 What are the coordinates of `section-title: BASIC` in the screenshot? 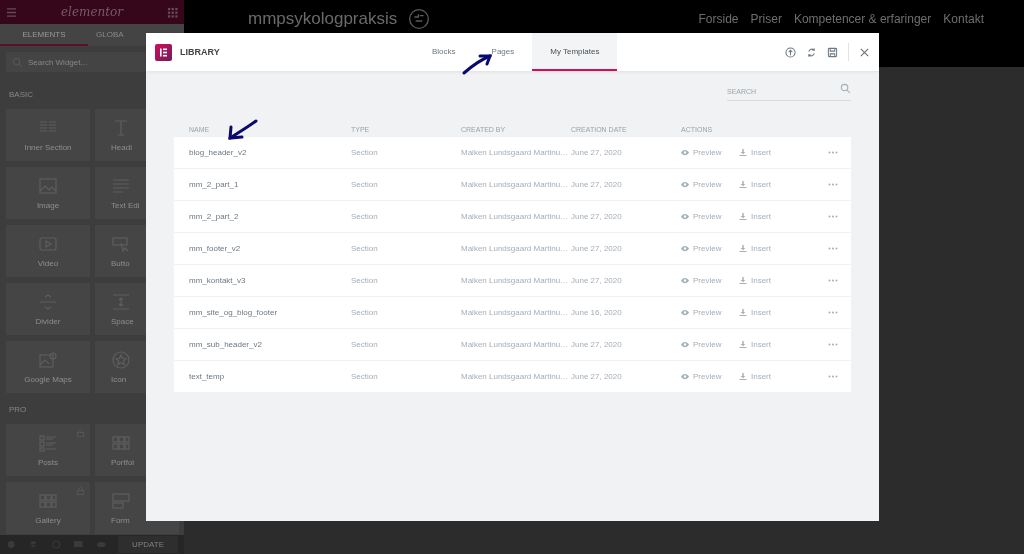 It's located at (21, 94).